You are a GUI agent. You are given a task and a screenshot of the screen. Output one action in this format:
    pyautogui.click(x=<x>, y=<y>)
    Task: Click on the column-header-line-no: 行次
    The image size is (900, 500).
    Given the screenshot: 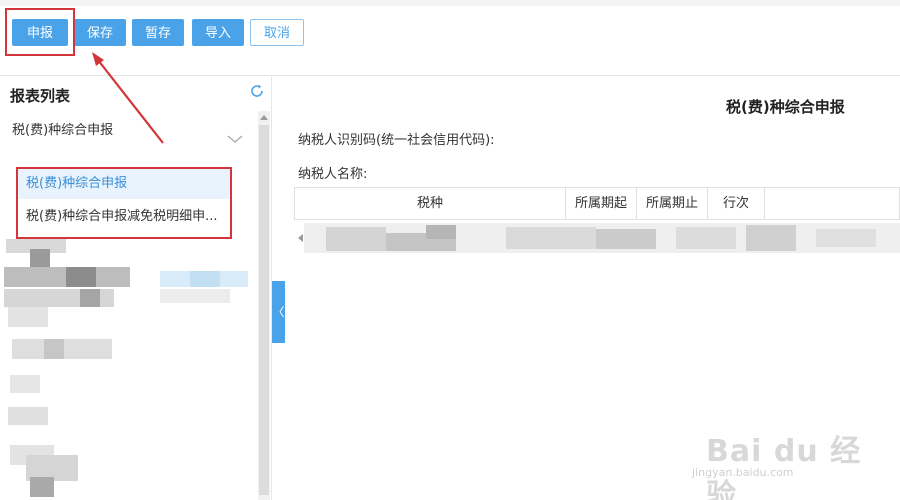 What is the action you would take?
    pyautogui.click(x=736, y=203)
    